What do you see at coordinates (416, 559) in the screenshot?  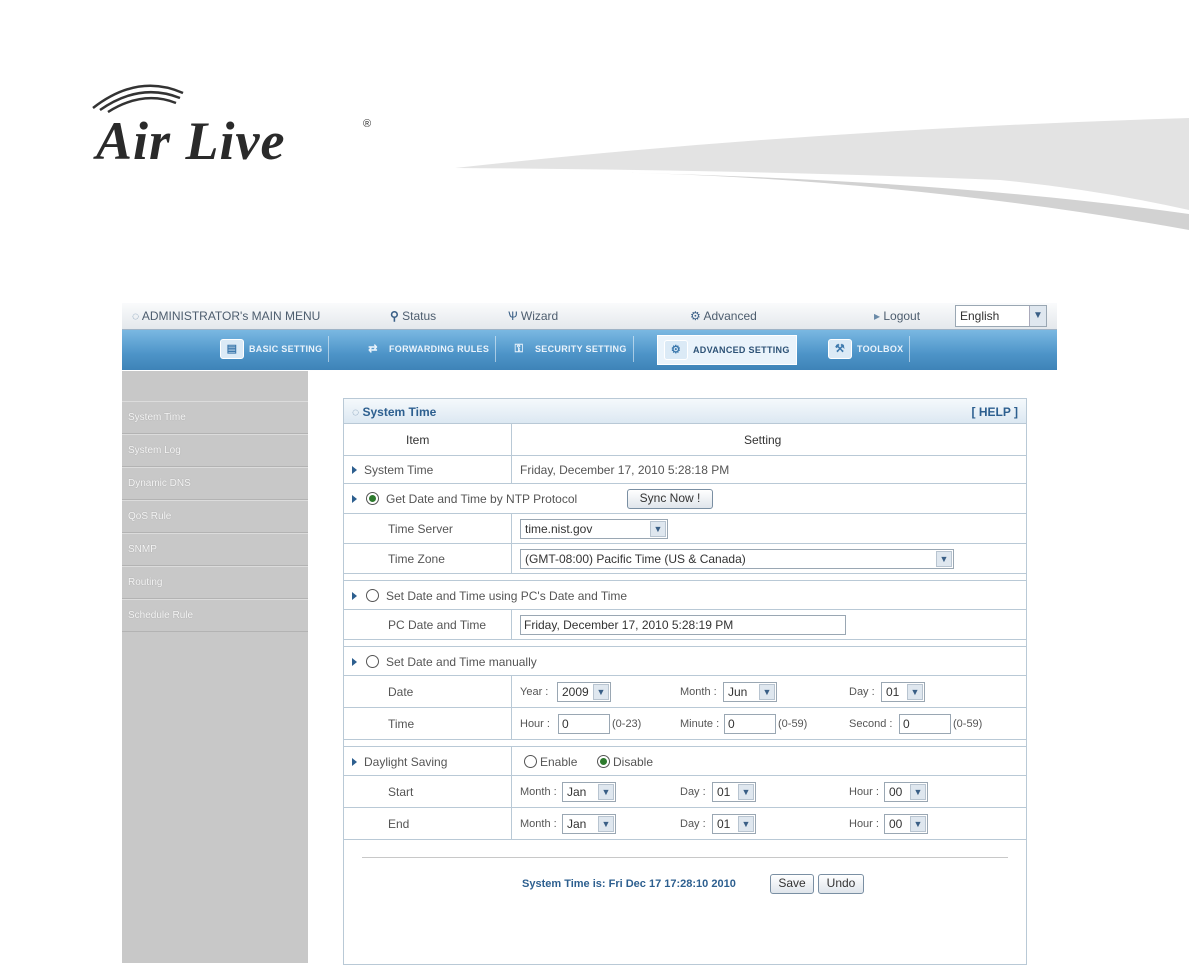 I see `time-zone-label: Time Zone` at bounding box center [416, 559].